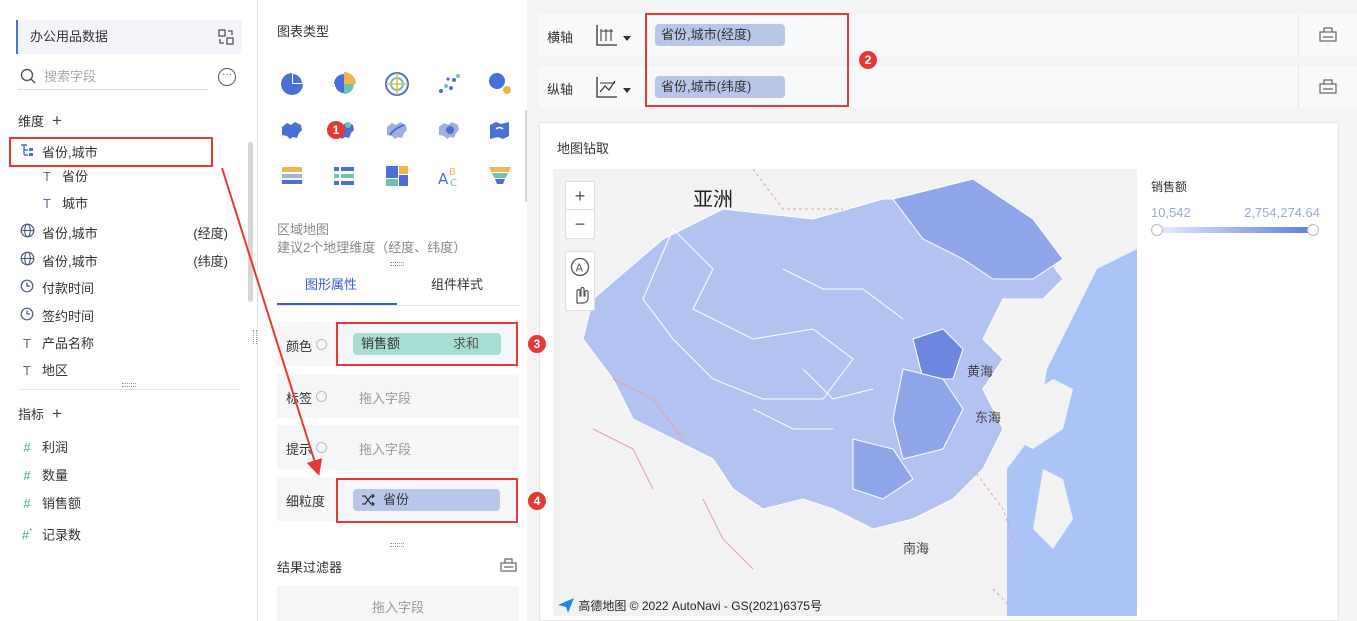 The width and height of the screenshot is (1357, 621). What do you see at coordinates (27, 262) in the screenshot?
I see `globe-icon` at bounding box center [27, 262].